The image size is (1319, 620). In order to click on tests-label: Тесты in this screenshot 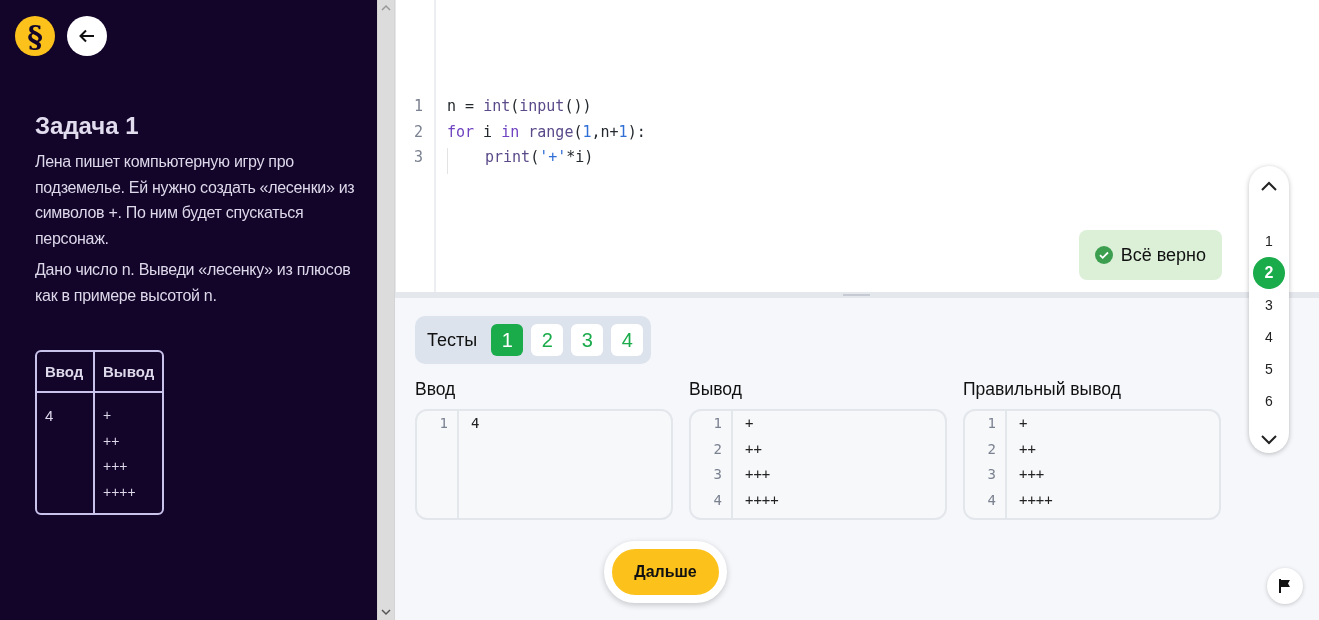, I will do `click(452, 340)`.